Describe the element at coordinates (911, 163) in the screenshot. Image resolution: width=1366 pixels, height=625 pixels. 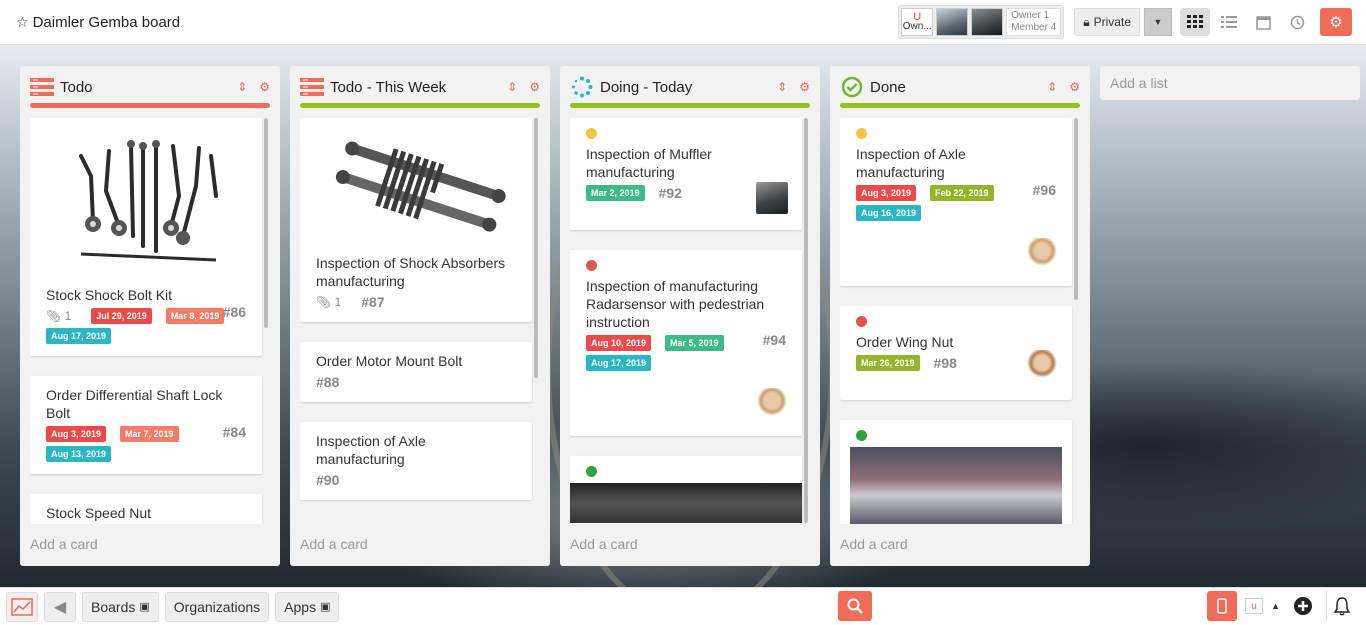
I see `card-title: Inspection of Axle manufacturing` at that location.